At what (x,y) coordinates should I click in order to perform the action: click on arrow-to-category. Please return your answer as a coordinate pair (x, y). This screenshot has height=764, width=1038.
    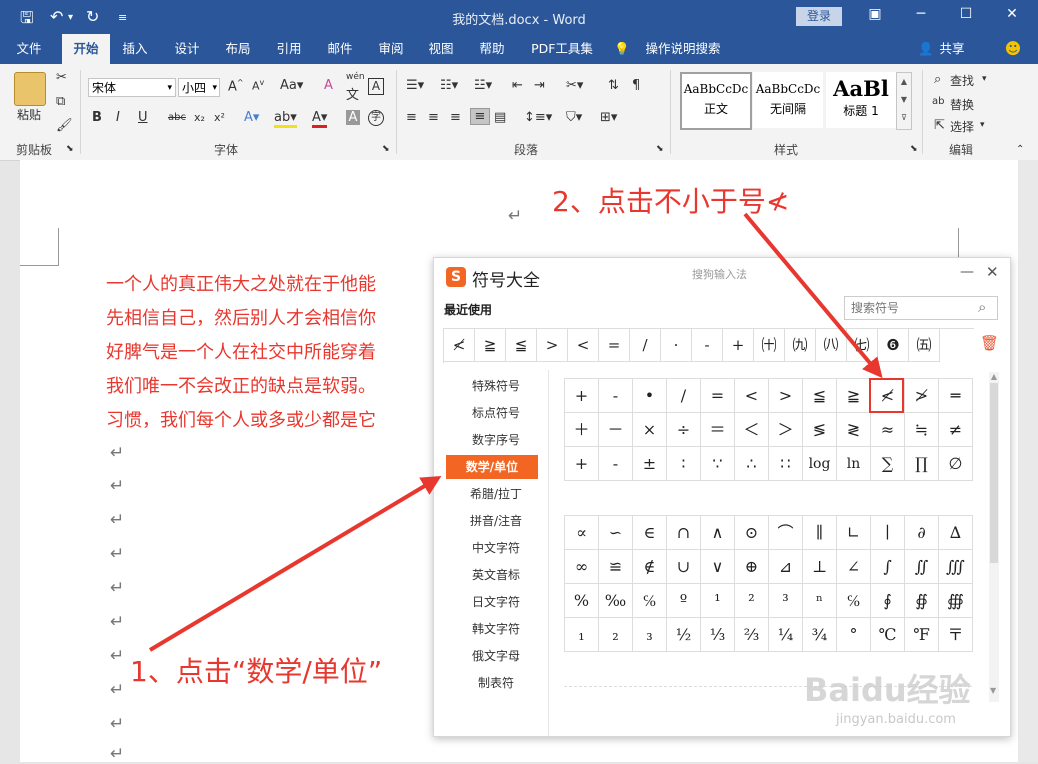
    Looking at the image, I should click on (295, 563).